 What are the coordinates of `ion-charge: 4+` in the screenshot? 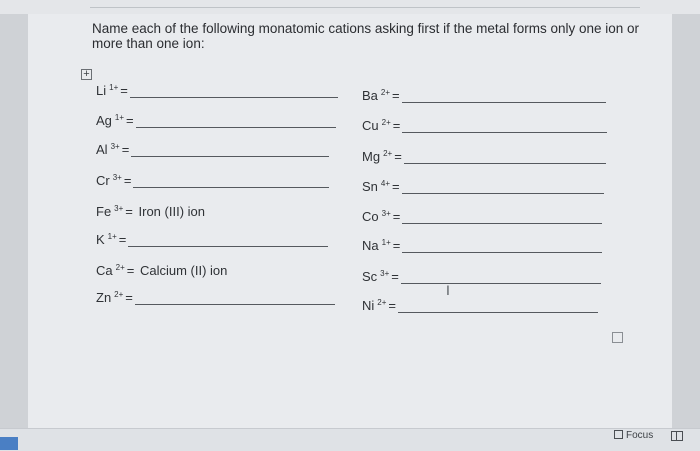 It's located at (385, 183).